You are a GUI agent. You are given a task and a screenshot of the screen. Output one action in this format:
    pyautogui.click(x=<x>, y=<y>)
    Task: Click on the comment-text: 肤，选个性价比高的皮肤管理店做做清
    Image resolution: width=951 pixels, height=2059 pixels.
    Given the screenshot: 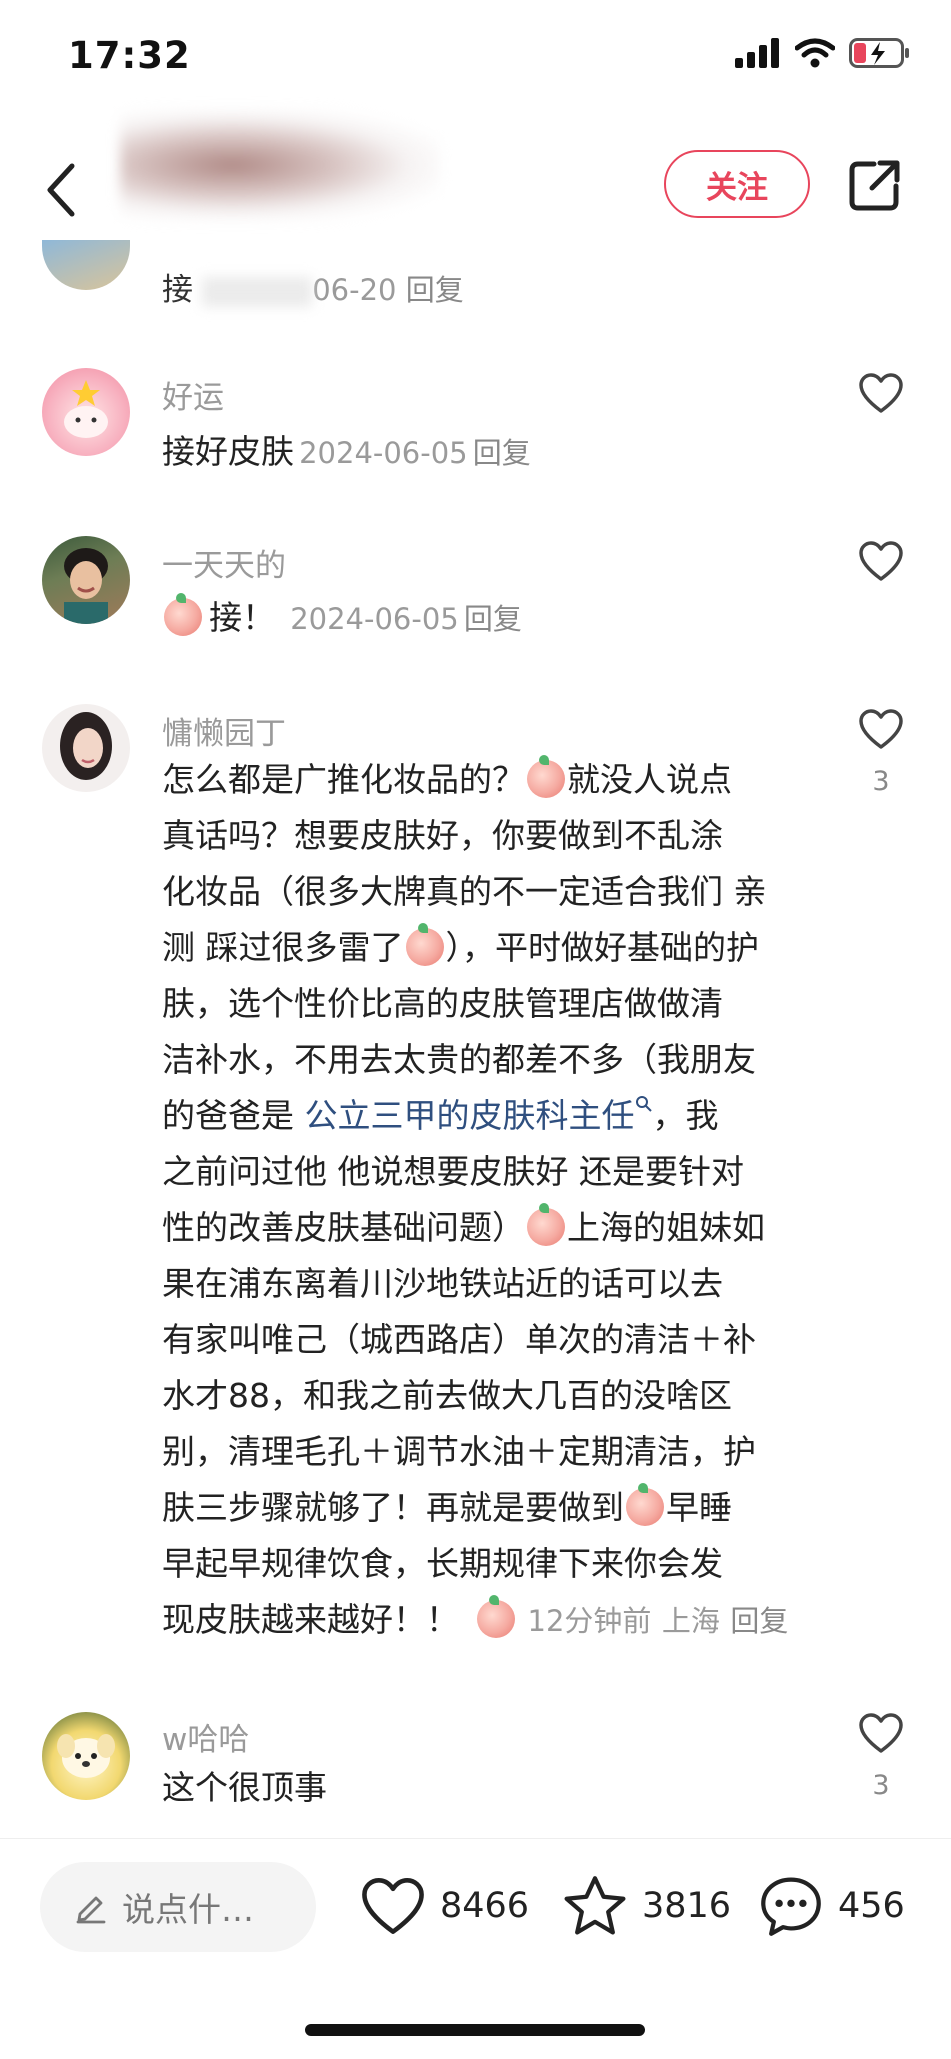 What is the action you would take?
    pyautogui.click(x=442, y=1003)
    